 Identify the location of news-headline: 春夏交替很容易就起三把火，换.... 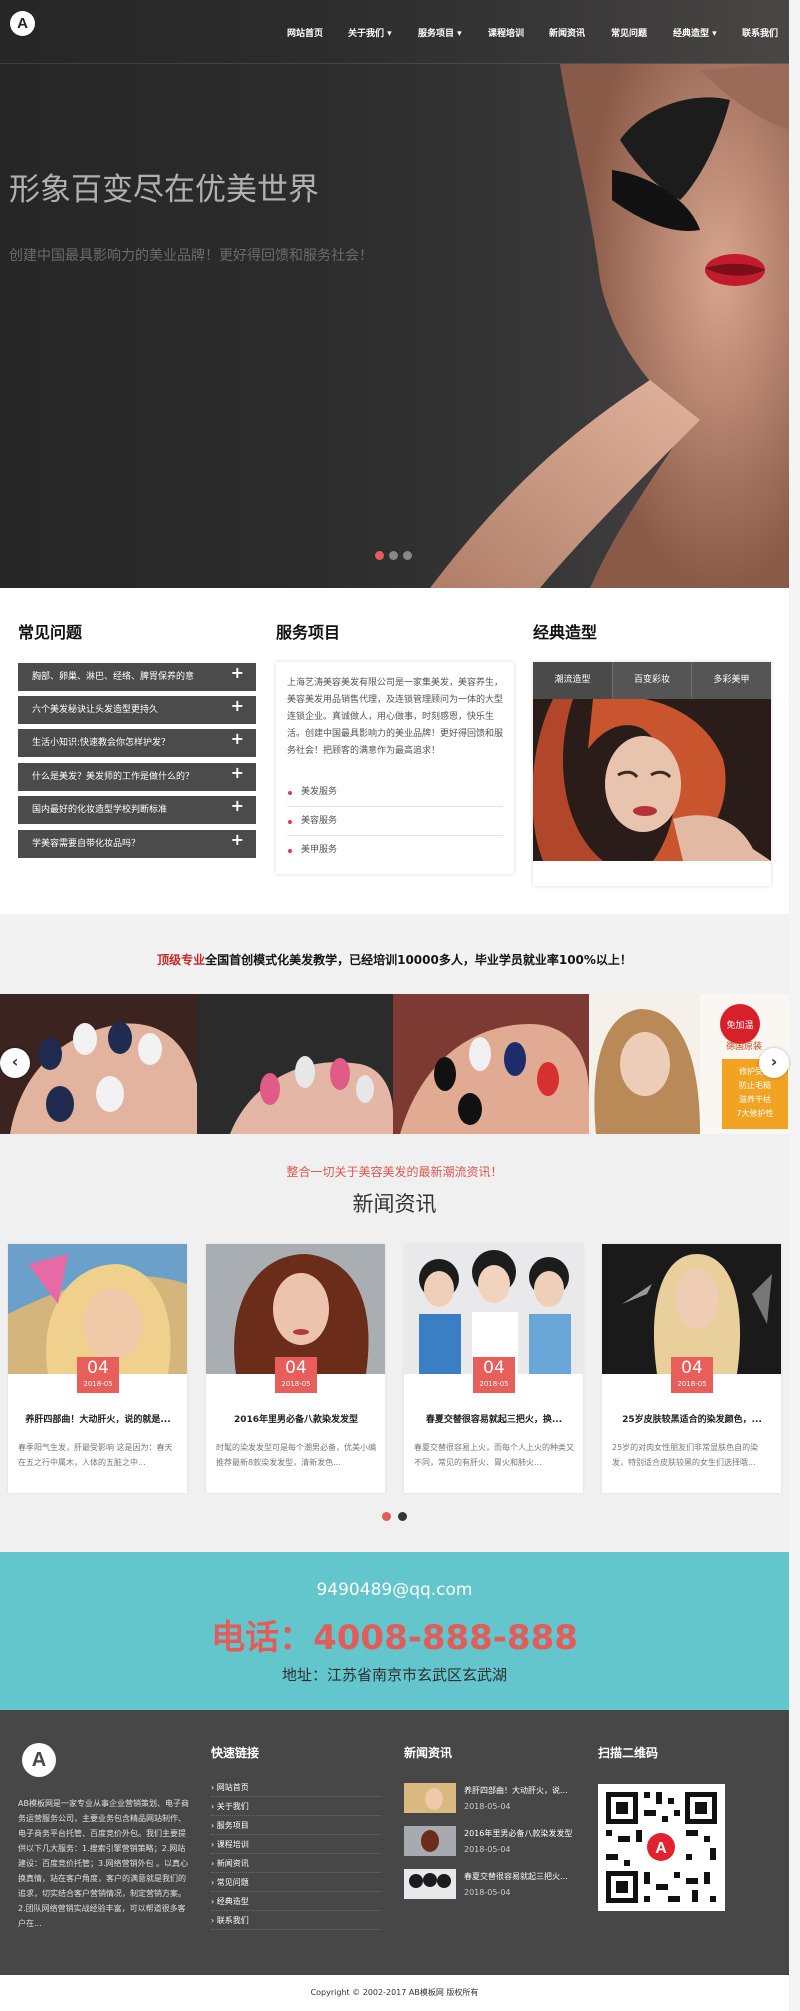
(494, 1418).